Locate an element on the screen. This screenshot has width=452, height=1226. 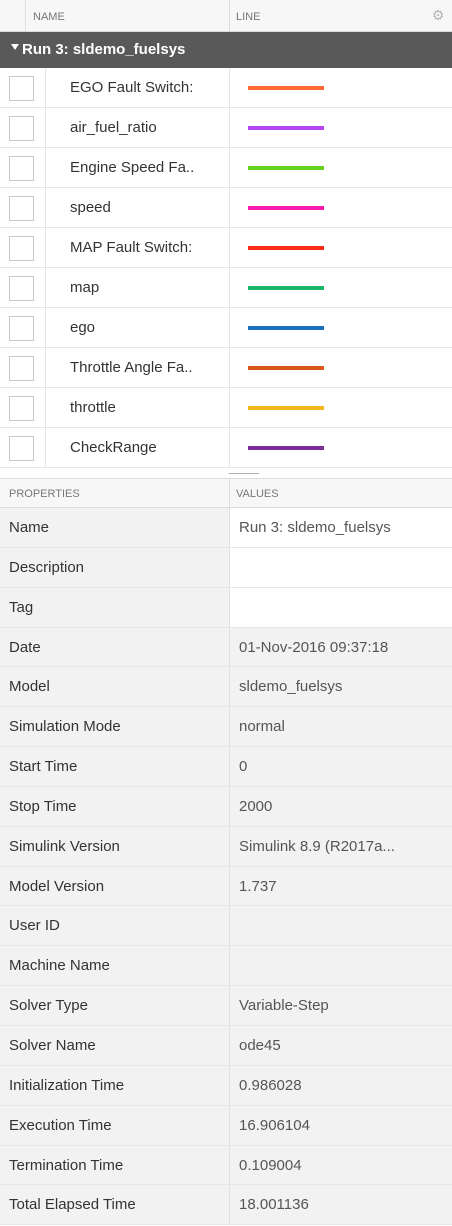
name-column-header: NAME is located at coordinates (49, 17).